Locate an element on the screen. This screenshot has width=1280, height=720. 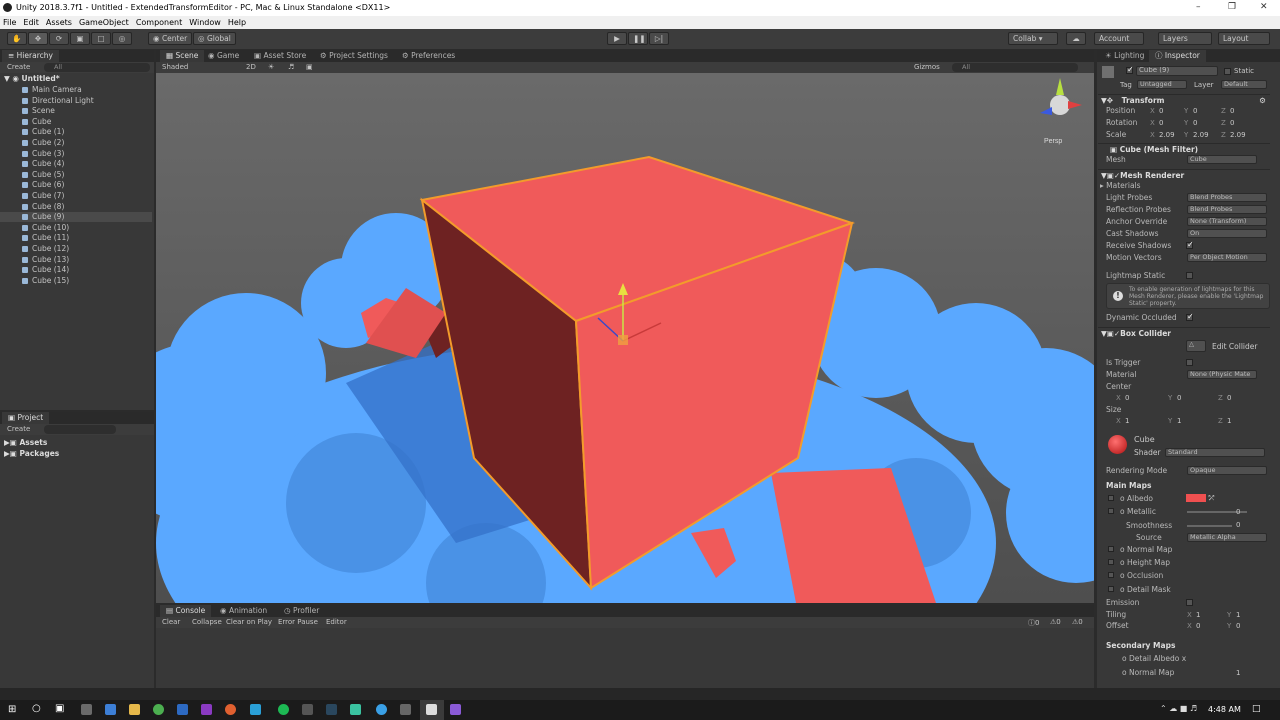
menu-component: Component is located at coordinates (159, 22).